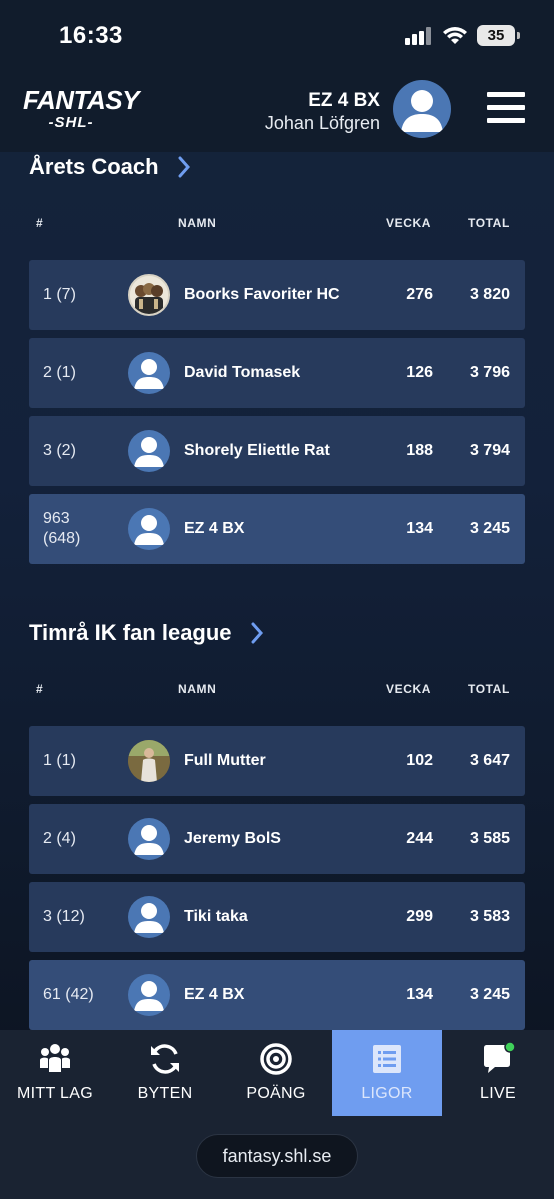  I want to click on battery-icon: 35, so click(498, 35).